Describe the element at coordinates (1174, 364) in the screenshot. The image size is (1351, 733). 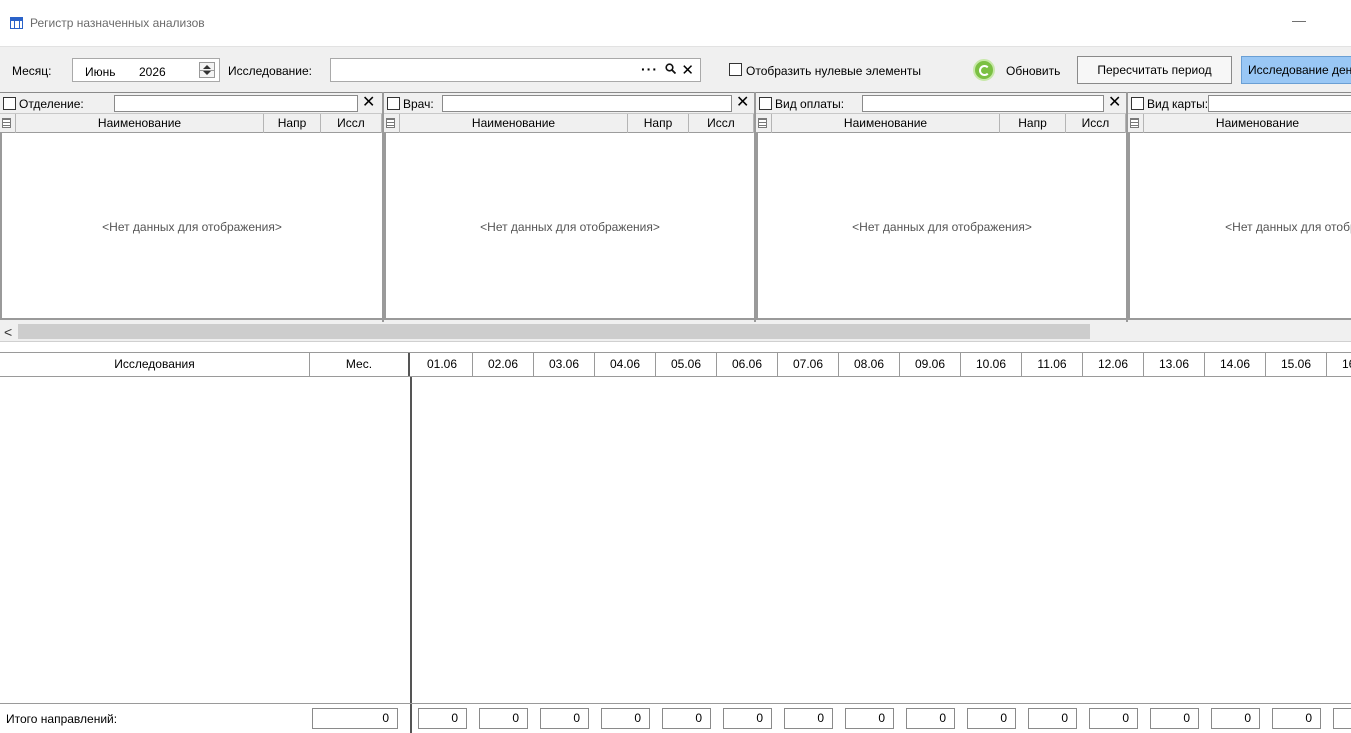
I see `day-column-header: 13.06` at that location.